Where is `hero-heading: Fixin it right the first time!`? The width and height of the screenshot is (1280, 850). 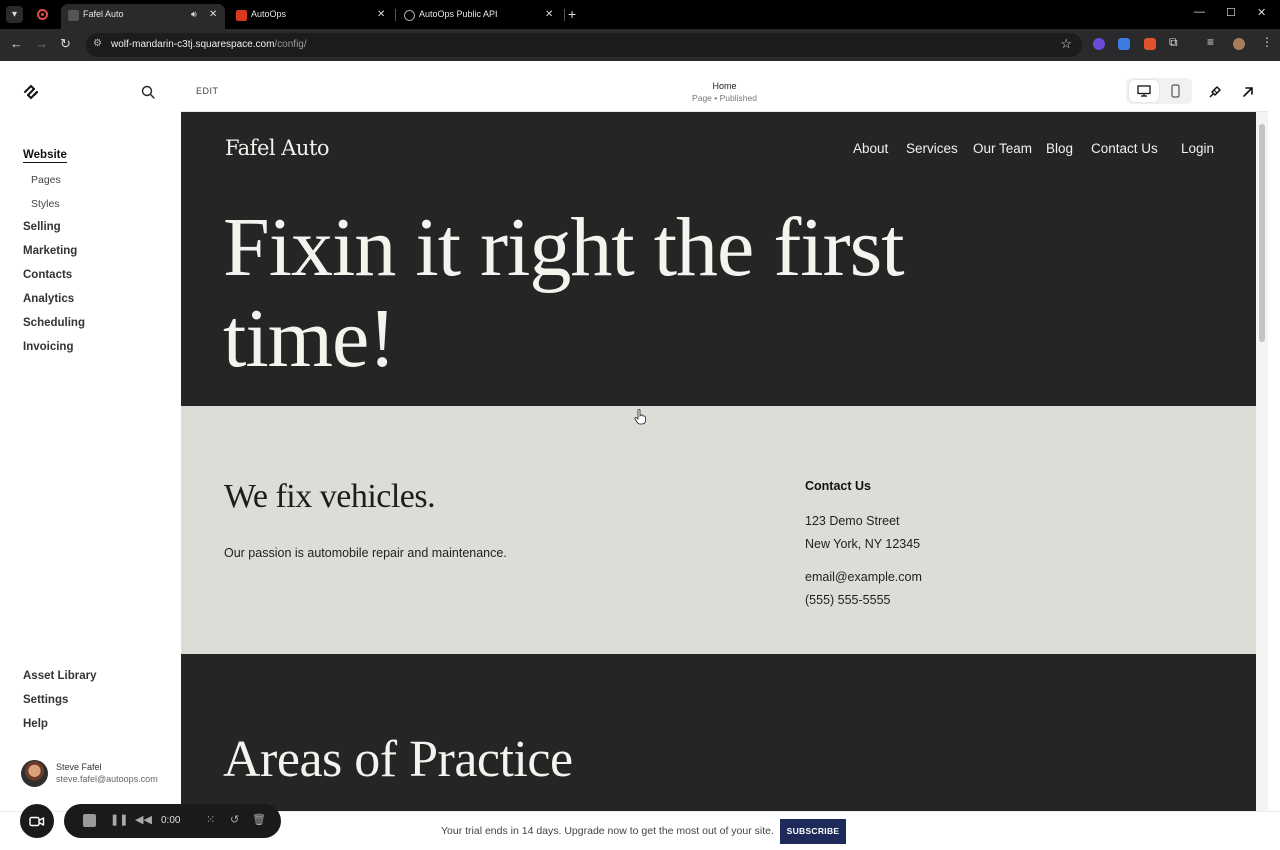 hero-heading: Fixin it right the first time! is located at coordinates (564, 293).